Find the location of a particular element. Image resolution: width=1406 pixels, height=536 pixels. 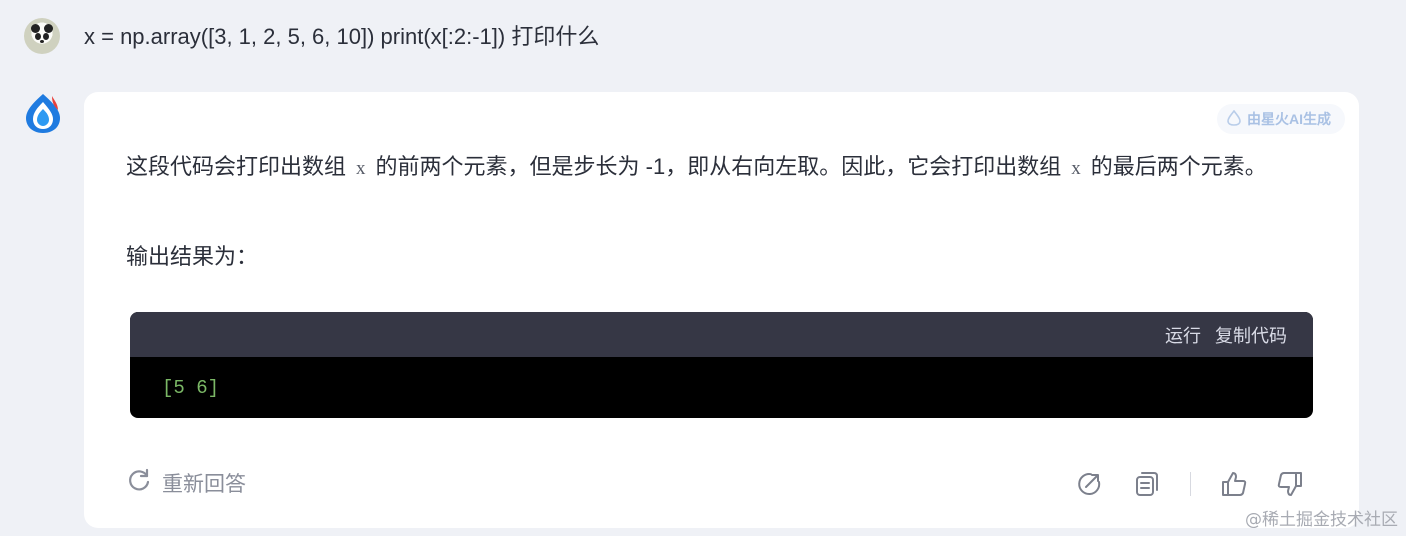

ai-generated-badge: 由星火AI生成 is located at coordinates (1281, 119).